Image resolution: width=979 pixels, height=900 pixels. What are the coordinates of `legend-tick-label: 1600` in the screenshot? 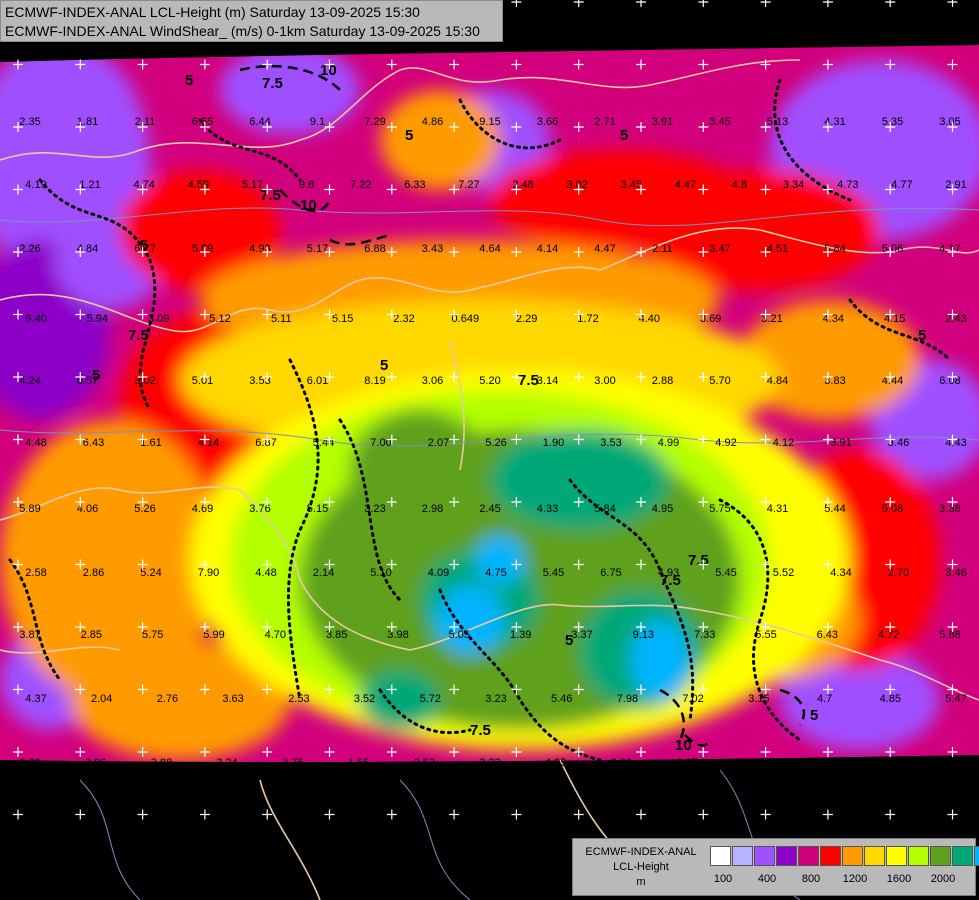 It's located at (899, 879).